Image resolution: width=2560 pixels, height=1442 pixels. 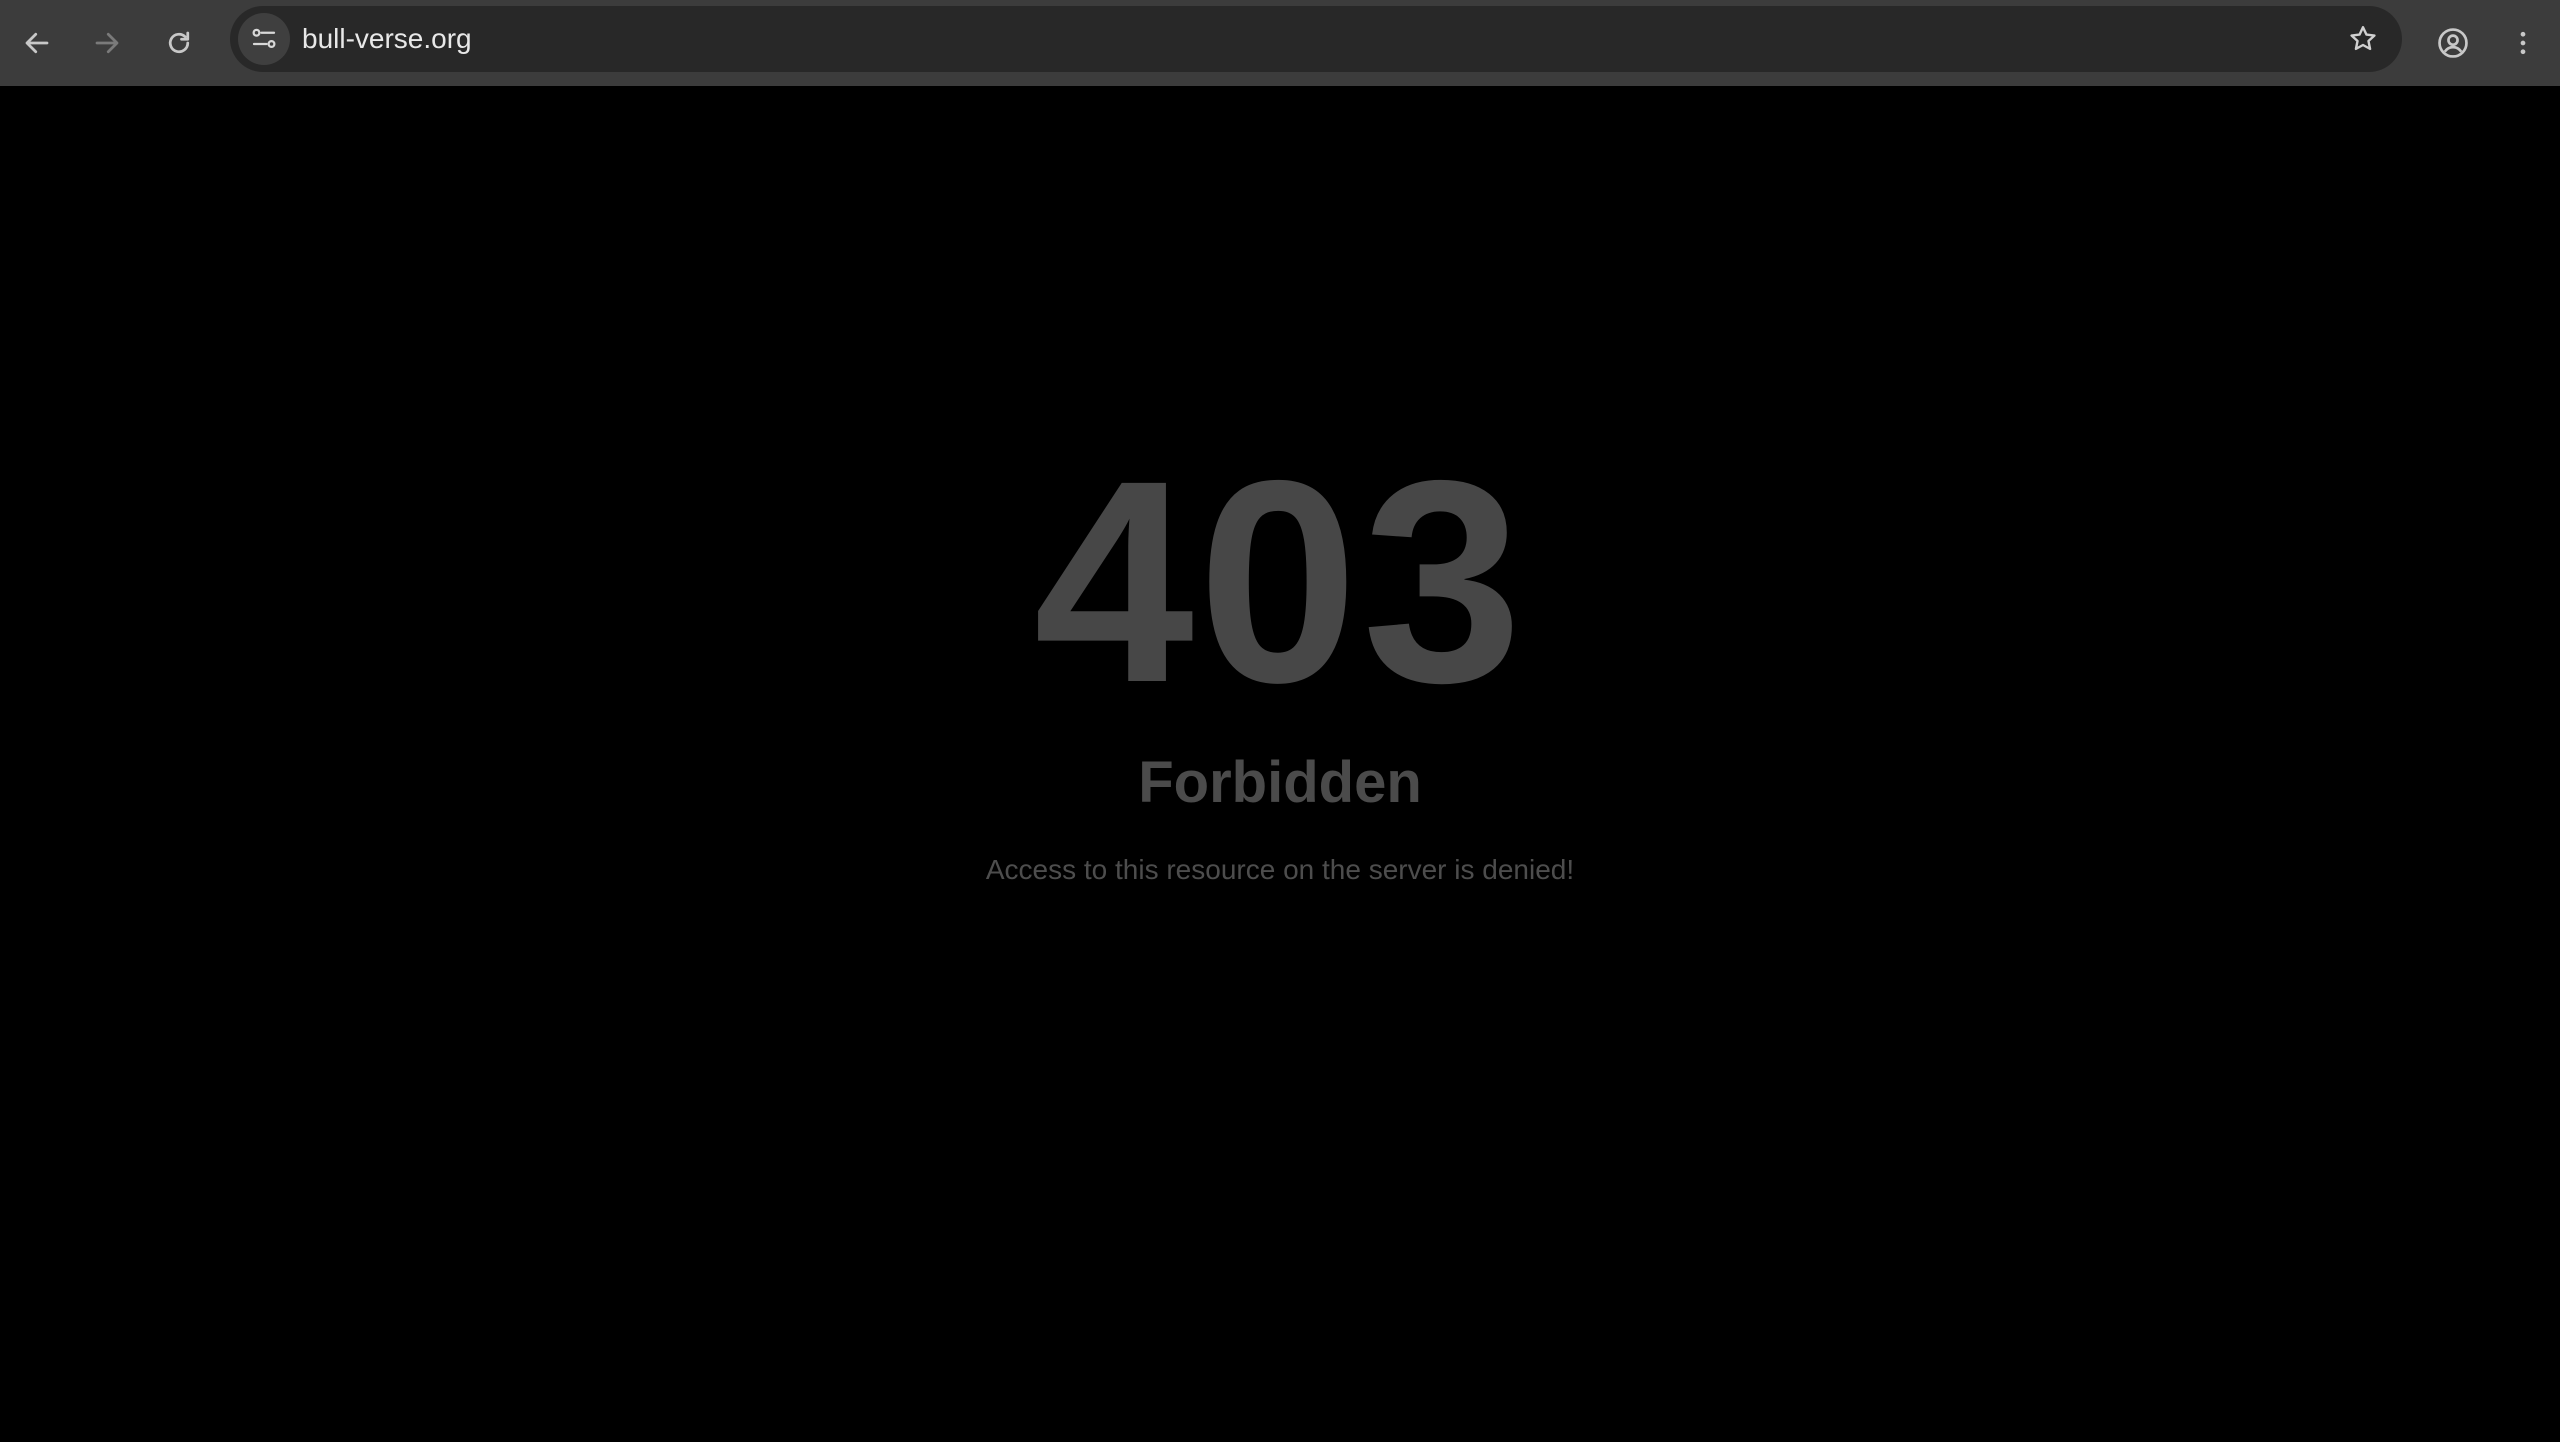 I want to click on profile-icon, so click(x=2453, y=43).